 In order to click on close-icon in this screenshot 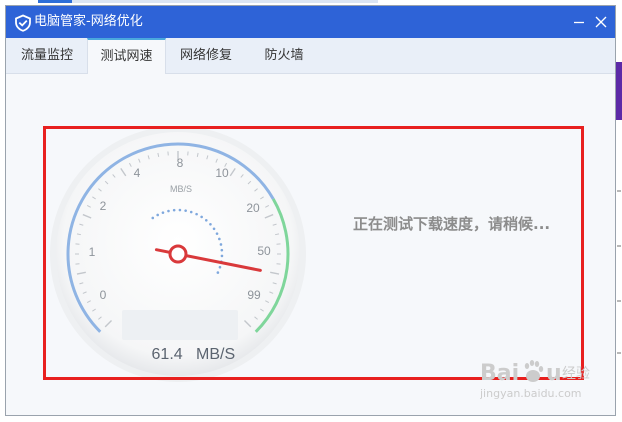, I will do `click(601, 22)`.